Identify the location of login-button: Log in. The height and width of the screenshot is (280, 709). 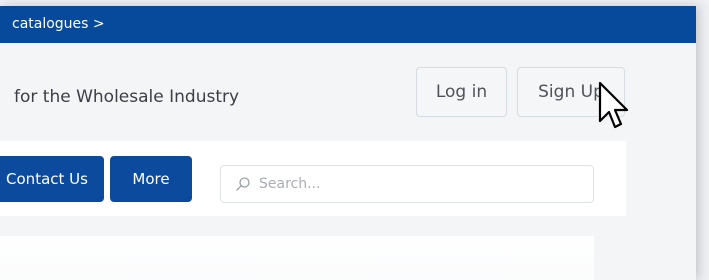
(461, 92).